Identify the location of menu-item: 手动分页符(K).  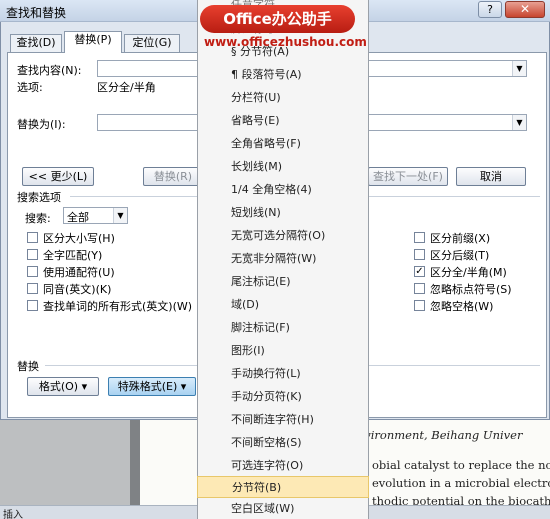
(283, 397).